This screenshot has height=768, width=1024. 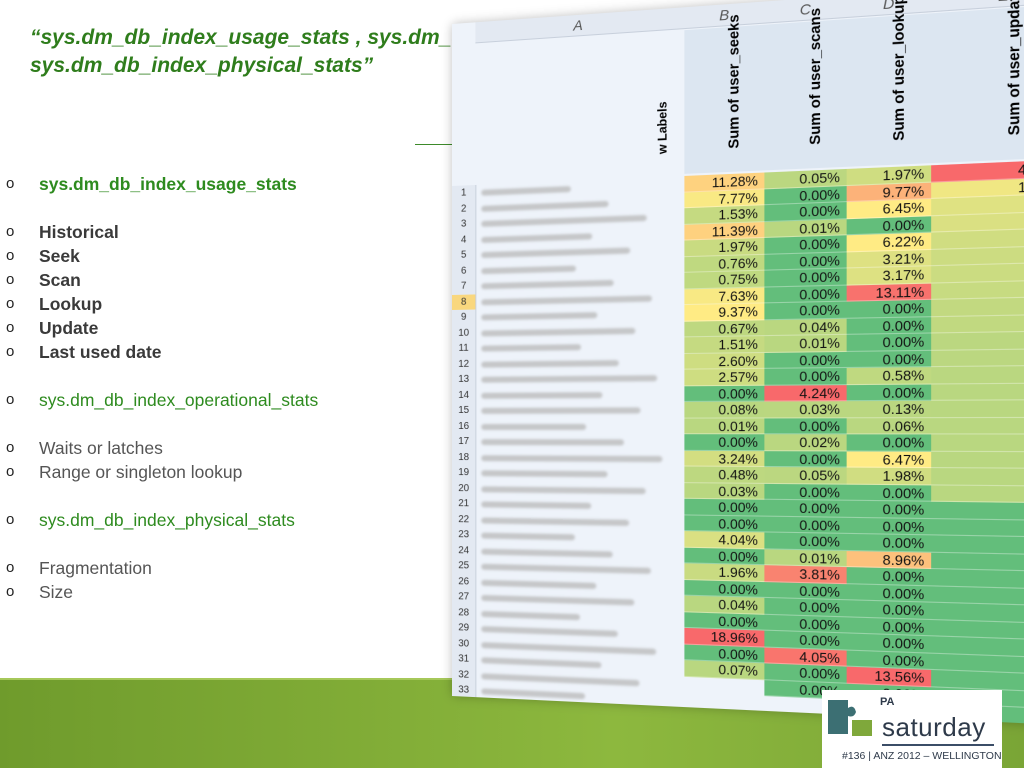 I want to click on data-cell: 13.11%, so click(x=889, y=292).